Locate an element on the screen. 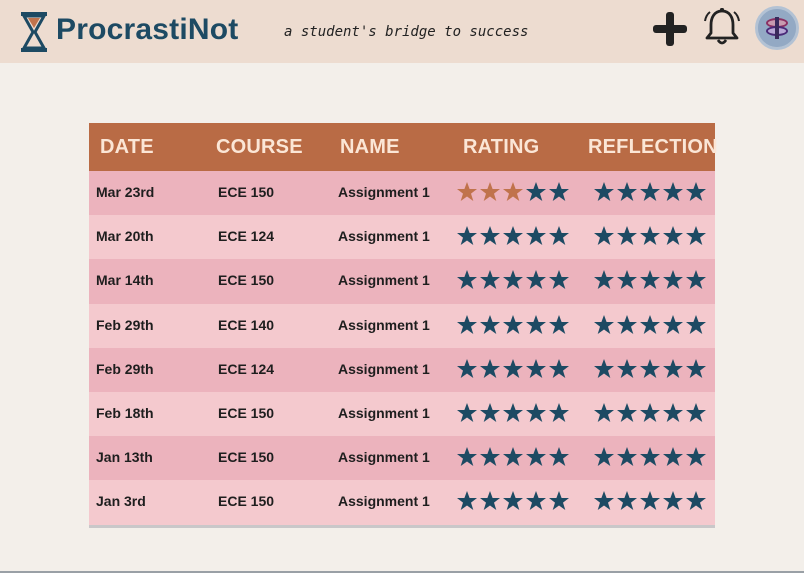  table-row: Mar 20th ECE 124 Assignment 1 is located at coordinates (402, 237).